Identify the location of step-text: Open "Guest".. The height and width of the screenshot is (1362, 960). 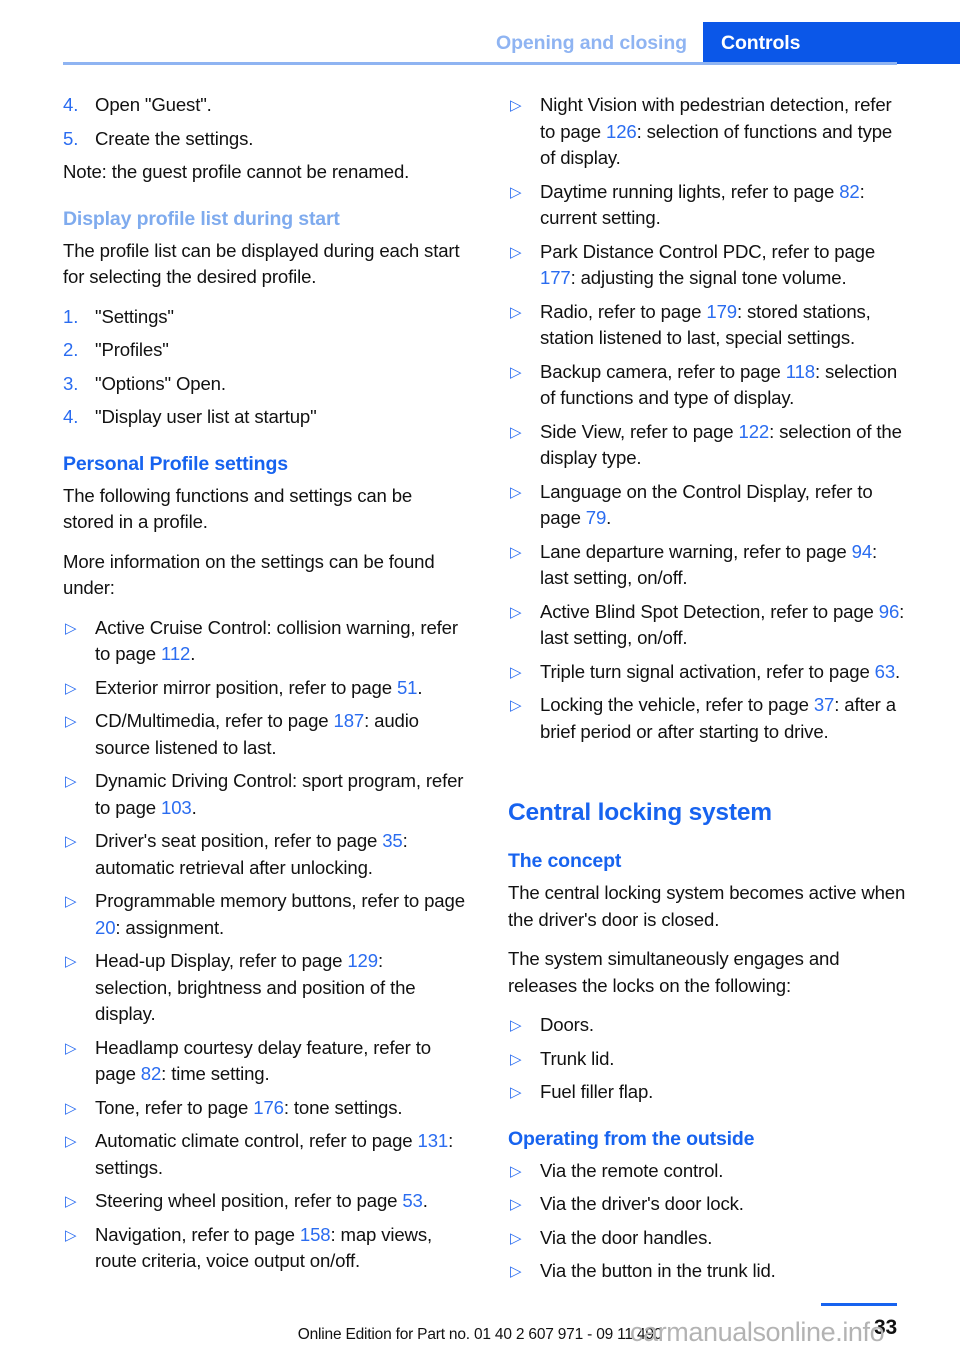
(153, 104).